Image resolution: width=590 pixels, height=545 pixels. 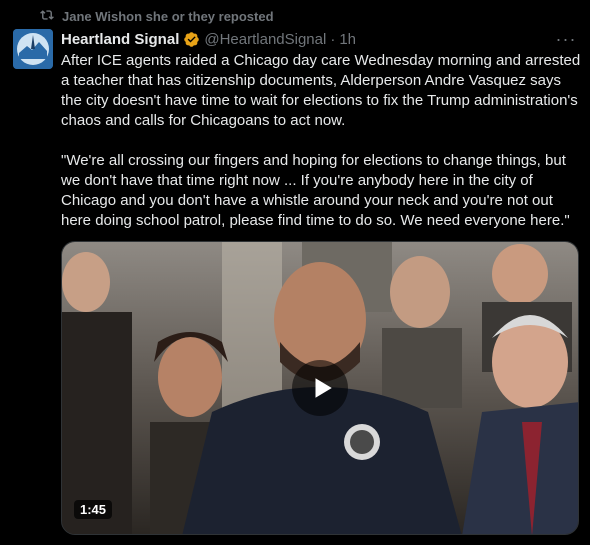 I want to click on play-button, so click(x=320, y=388).